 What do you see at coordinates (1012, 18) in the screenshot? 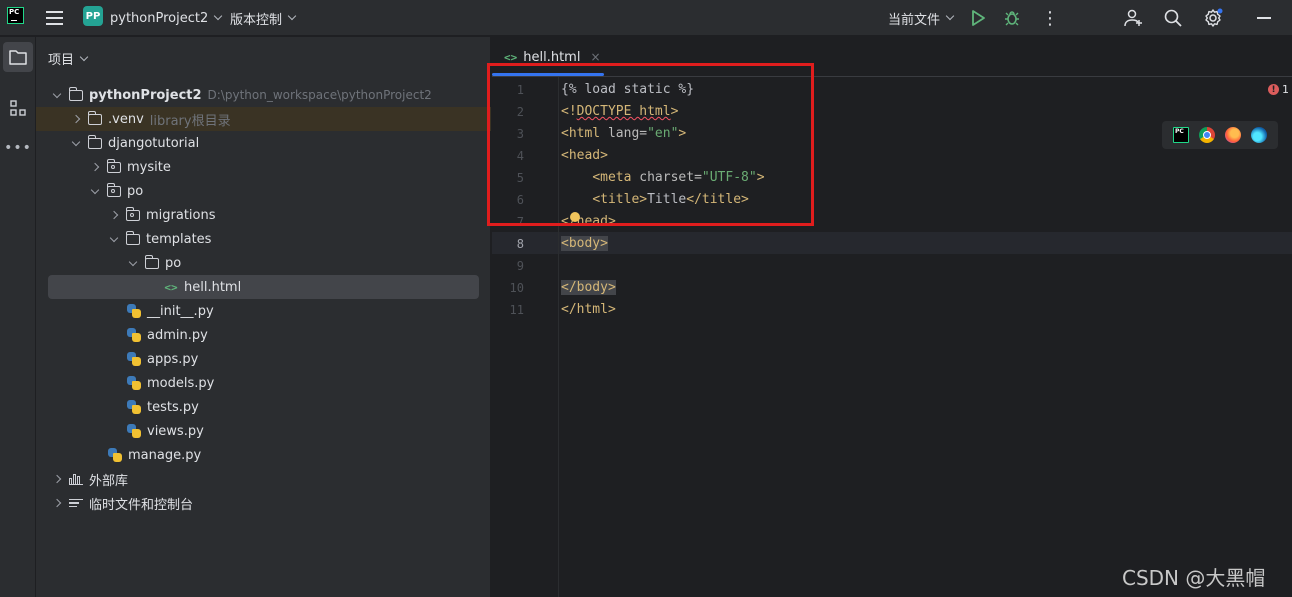
I see `debug-button` at bounding box center [1012, 18].